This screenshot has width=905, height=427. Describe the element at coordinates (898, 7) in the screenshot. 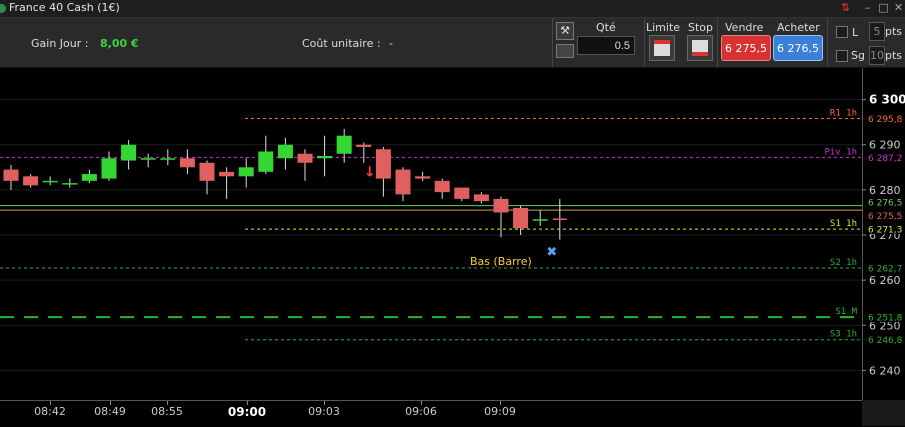

I see `close-icon: ✕` at that location.